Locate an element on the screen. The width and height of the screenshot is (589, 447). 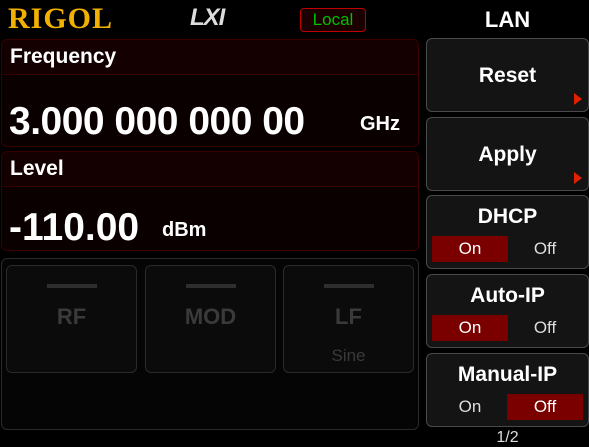
auto-ip-off-option: Off is located at coordinates (545, 328).